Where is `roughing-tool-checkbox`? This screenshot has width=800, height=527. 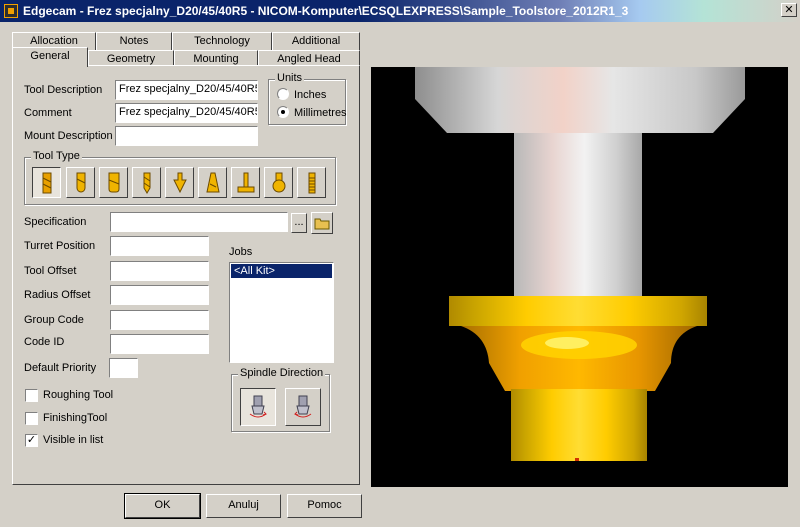 roughing-tool-checkbox is located at coordinates (31, 395).